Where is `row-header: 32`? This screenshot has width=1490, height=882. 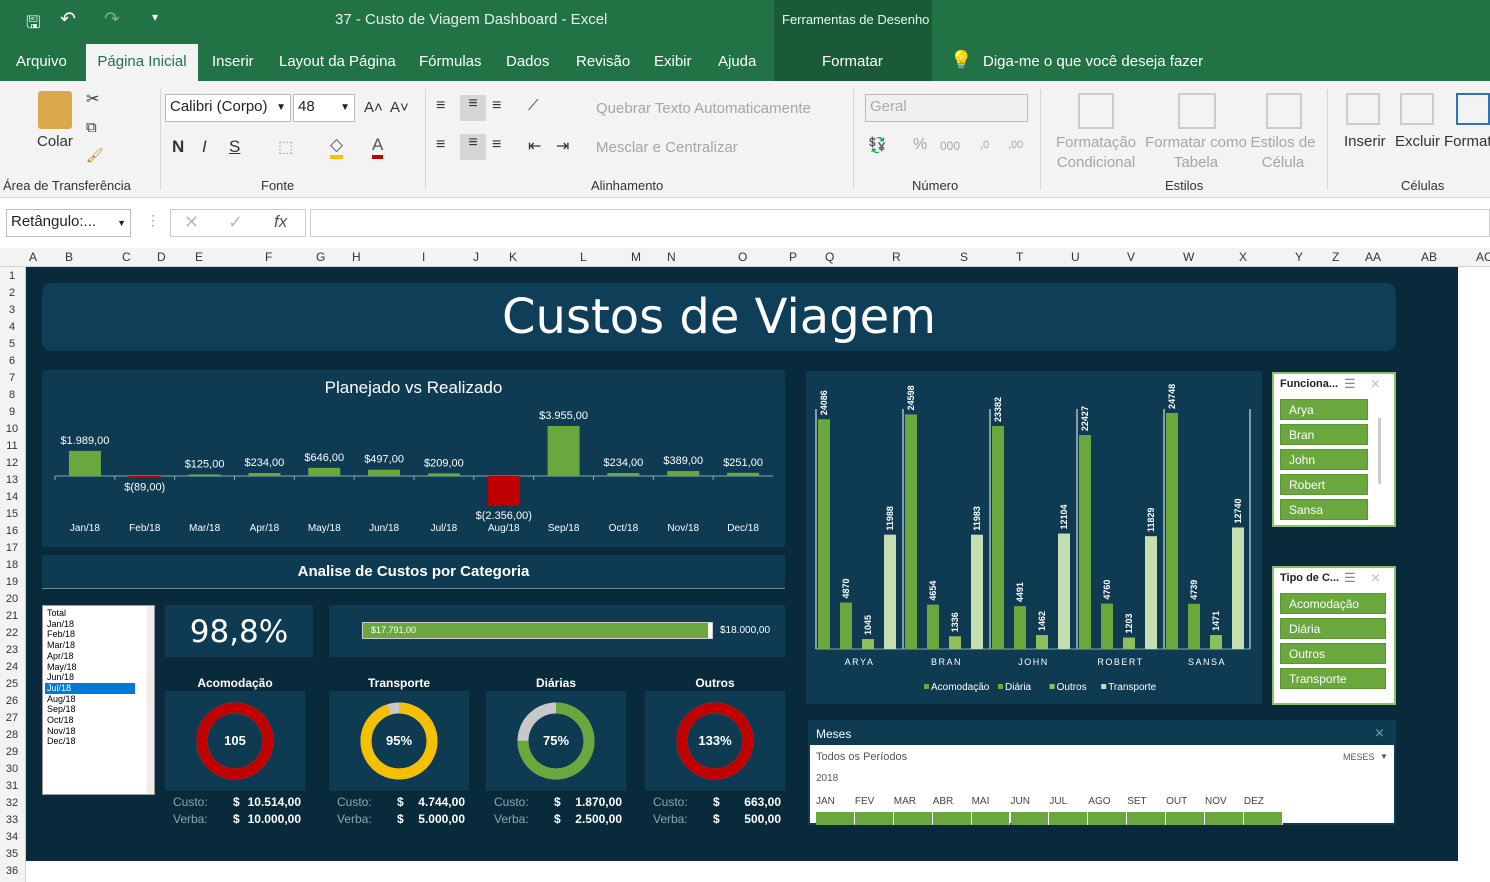 row-header: 32 is located at coordinates (12, 803).